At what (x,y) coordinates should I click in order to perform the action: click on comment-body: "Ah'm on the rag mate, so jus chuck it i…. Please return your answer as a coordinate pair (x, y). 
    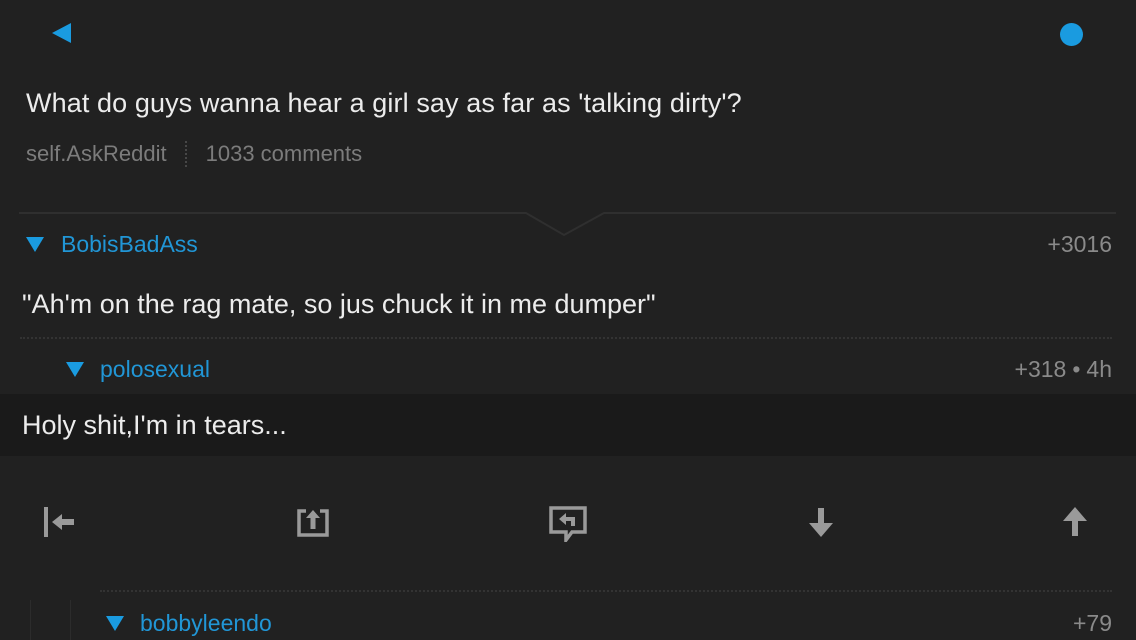
    Looking at the image, I should click on (339, 304).